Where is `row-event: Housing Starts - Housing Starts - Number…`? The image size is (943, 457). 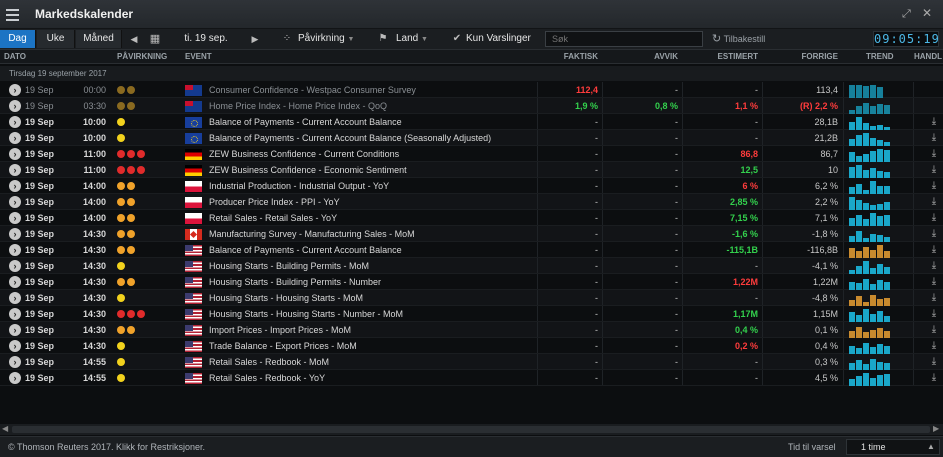
row-event: Housing Starts - Housing Starts - Number… is located at coordinates (306, 314).